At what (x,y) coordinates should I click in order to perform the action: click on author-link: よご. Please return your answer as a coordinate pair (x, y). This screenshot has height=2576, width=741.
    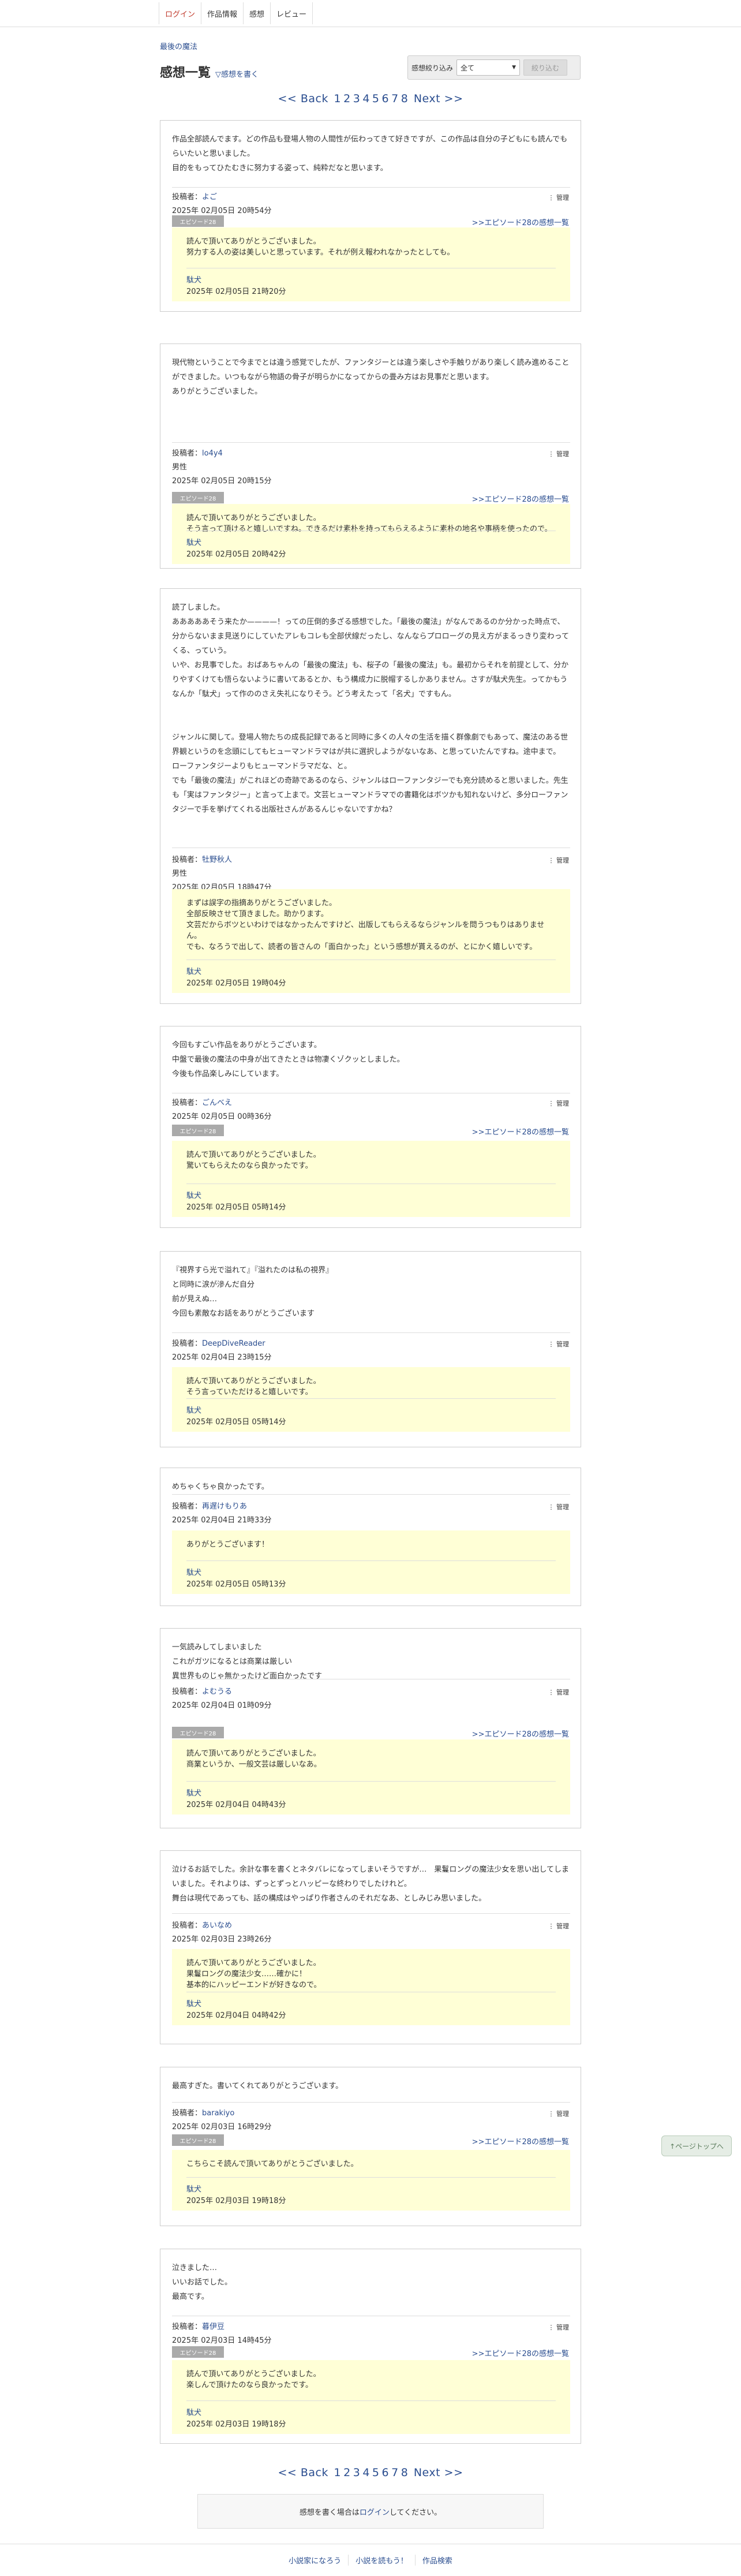
    Looking at the image, I should click on (209, 197).